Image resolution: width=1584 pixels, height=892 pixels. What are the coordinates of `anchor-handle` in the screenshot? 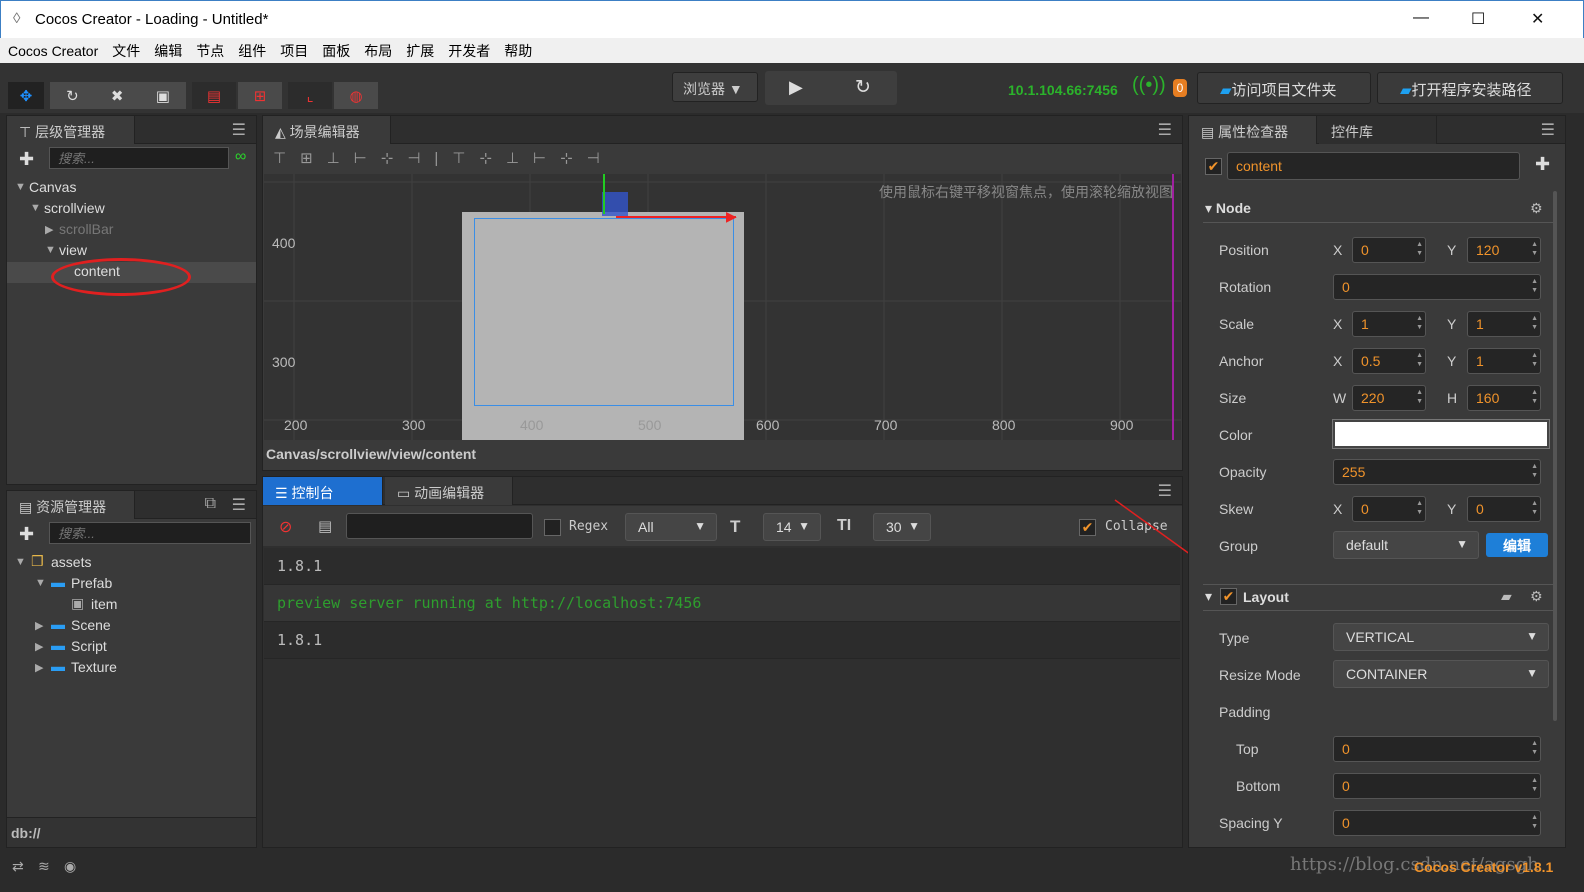 It's located at (615, 204).